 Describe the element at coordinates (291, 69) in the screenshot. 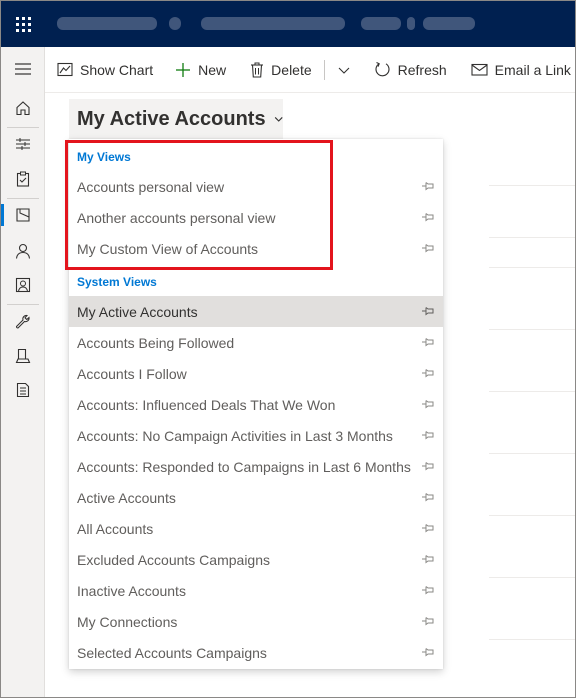

I see `delete-label: Delete` at that location.